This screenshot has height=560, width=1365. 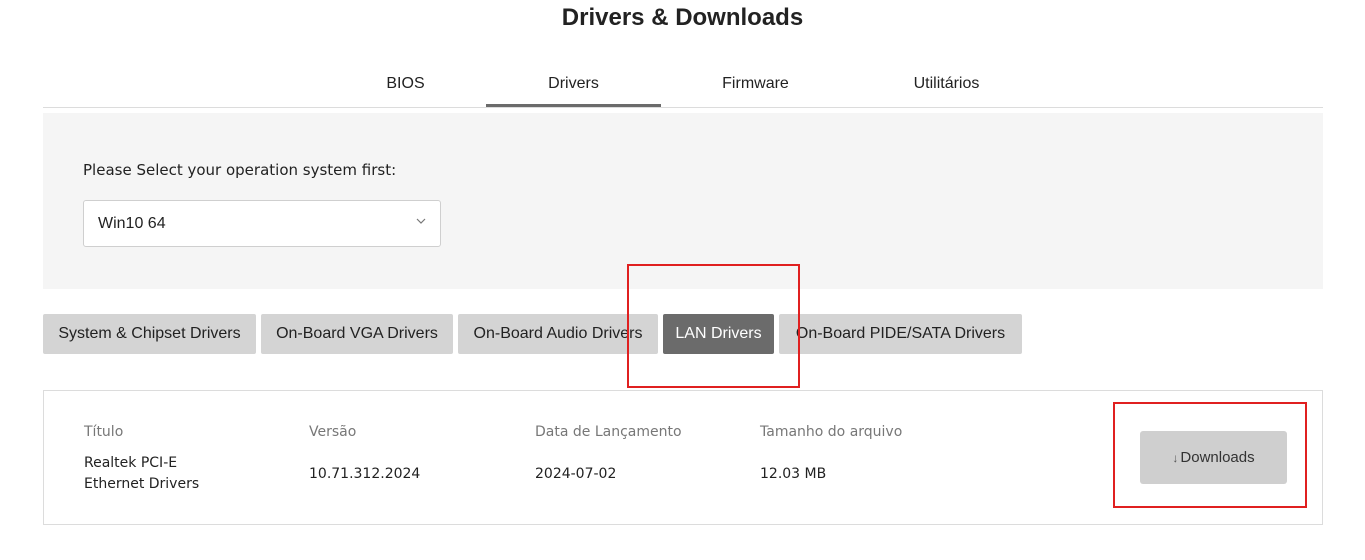 I want to click on highlight-box-downloads, so click(x=1210, y=455).